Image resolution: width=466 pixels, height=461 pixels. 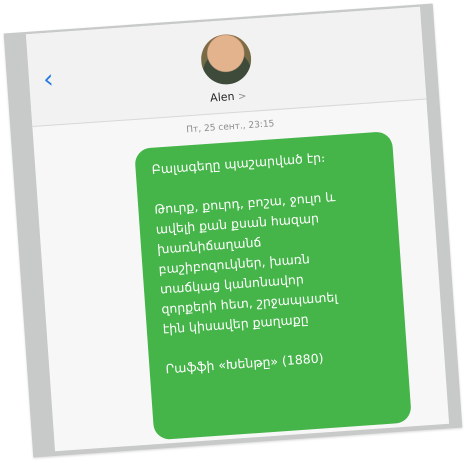 I want to click on chevron-right-icon: >, so click(x=242, y=97).